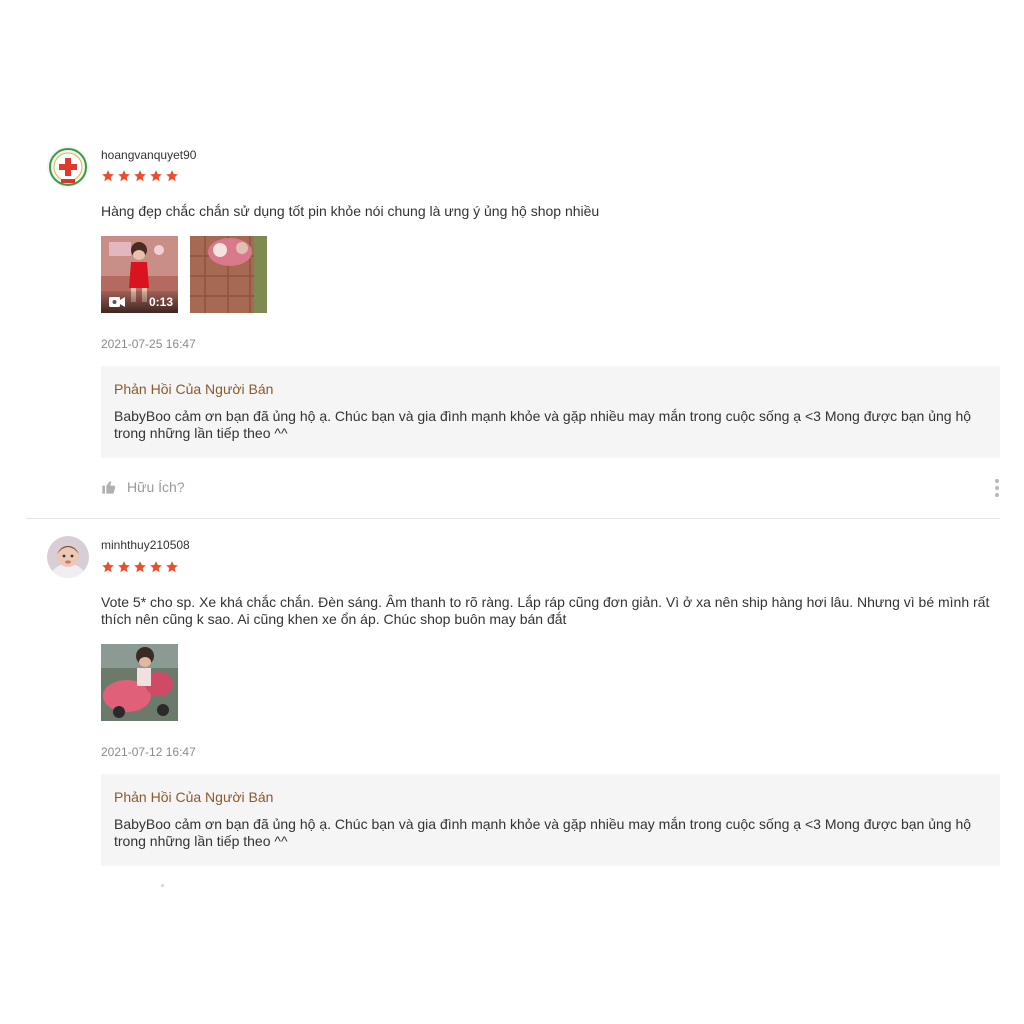 The width and height of the screenshot is (1024, 1024). Describe the element at coordinates (148, 155) in the screenshot. I see `review-username: hoangvanquyet90` at that location.